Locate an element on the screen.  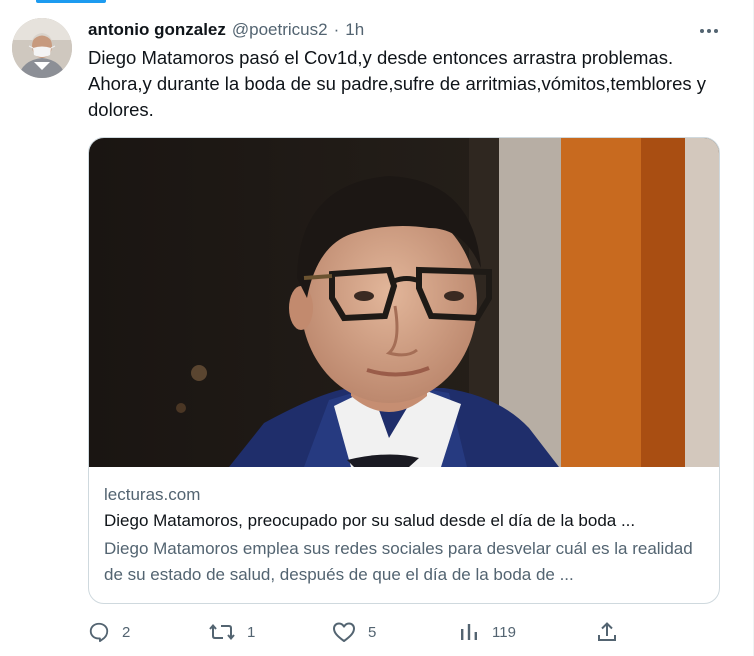
share-icon is located at coordinates (607, 632).